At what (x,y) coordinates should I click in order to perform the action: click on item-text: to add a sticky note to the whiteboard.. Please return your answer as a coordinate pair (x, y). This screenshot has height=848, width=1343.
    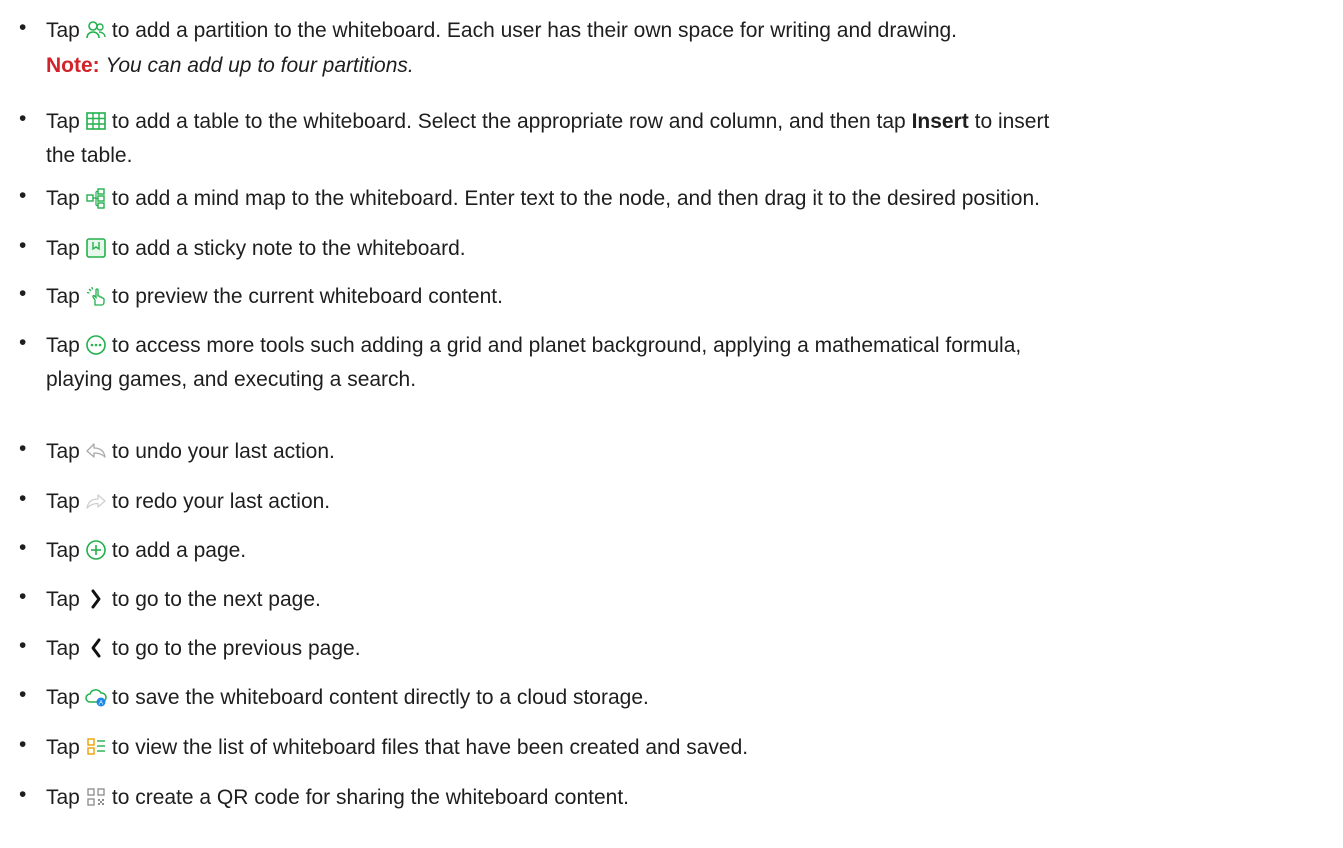
    Looking at the image, I should click on (288, 248).